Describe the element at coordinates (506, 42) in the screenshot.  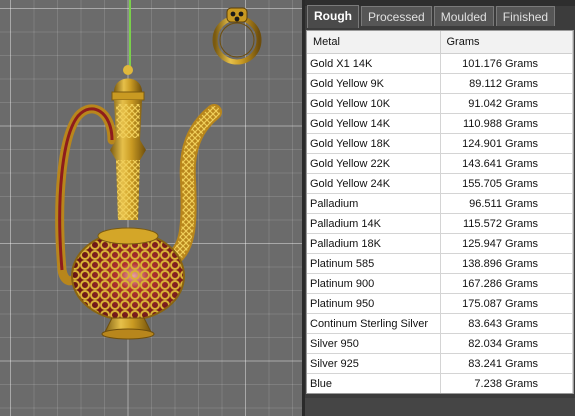
I see `column-header-grams: Grams` at that location.